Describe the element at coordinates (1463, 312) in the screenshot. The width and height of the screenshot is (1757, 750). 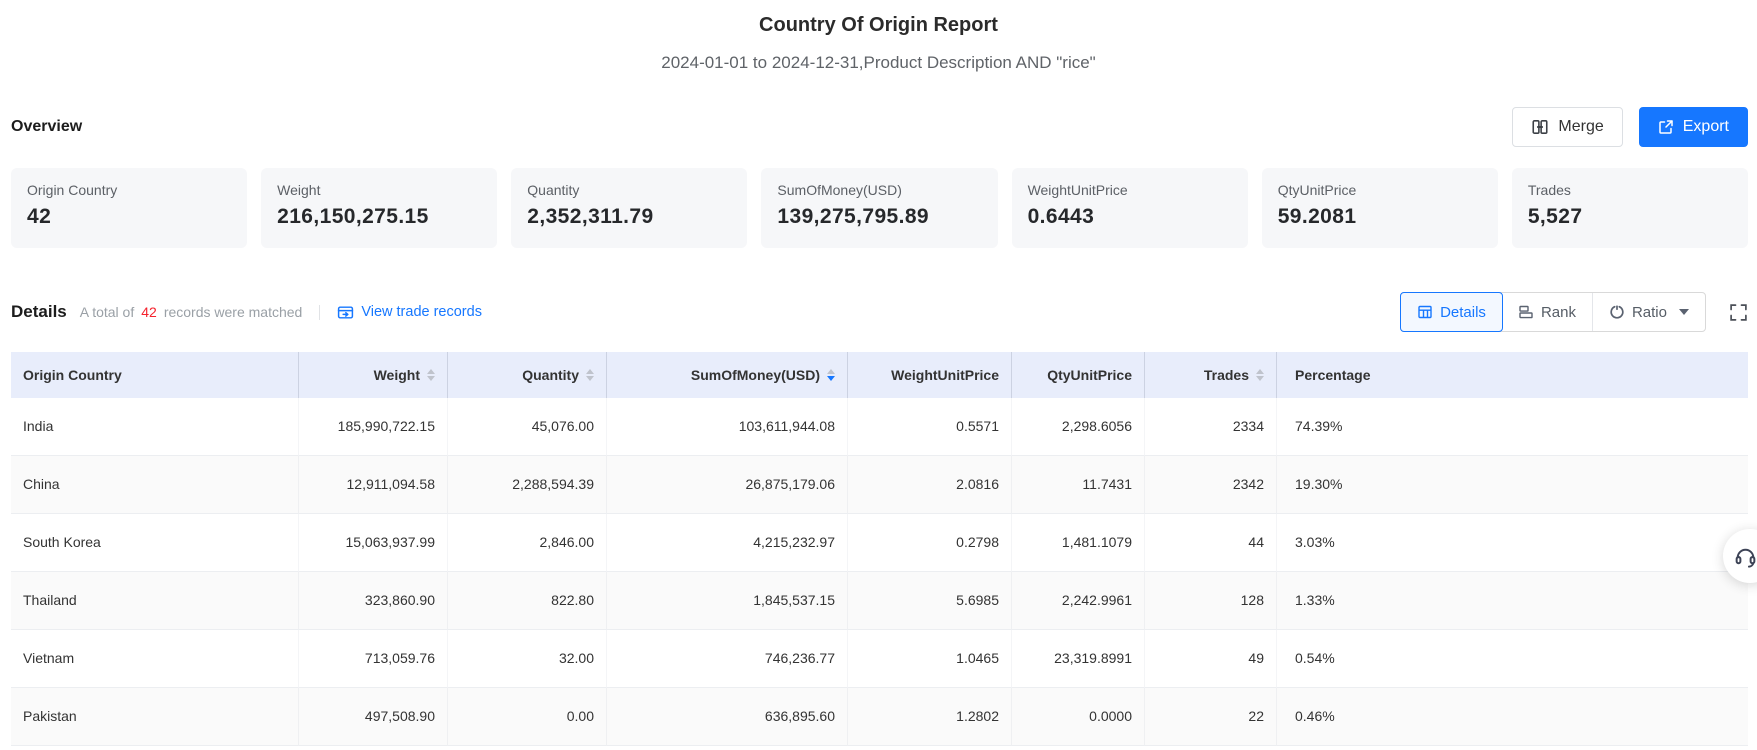
I see `tab-label: Details` at that location.